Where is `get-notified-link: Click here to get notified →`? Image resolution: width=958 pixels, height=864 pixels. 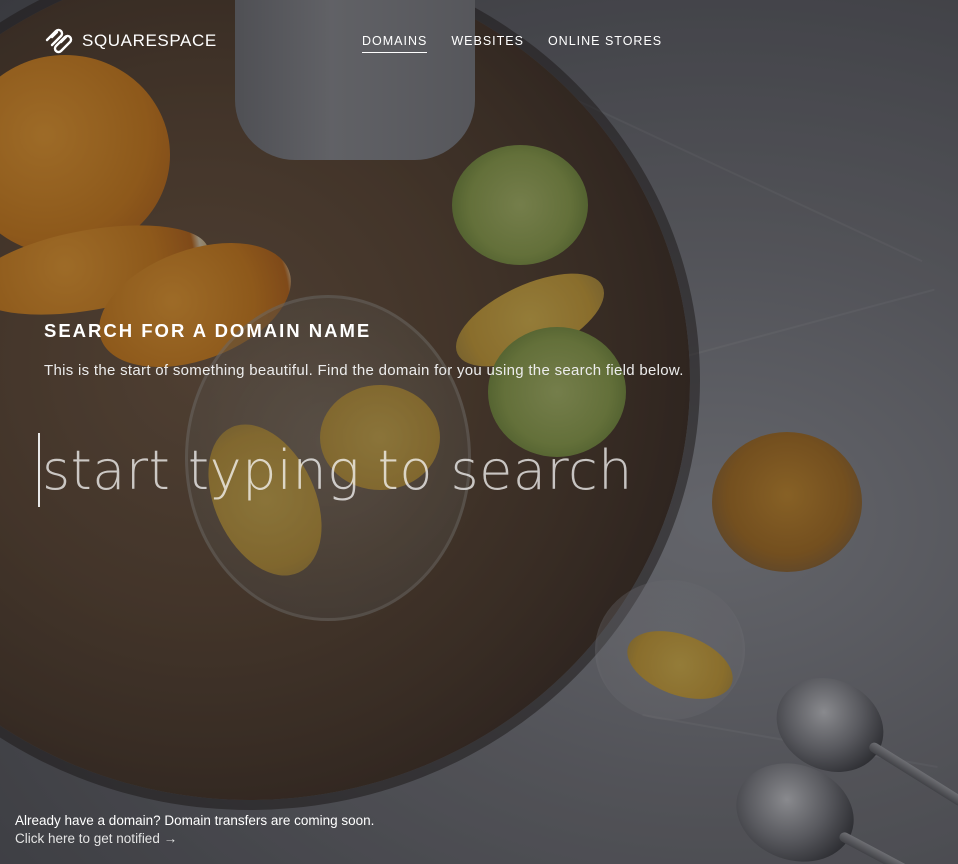
get-notified-link: Click here to get notified → is located at coordinates (194, 839).